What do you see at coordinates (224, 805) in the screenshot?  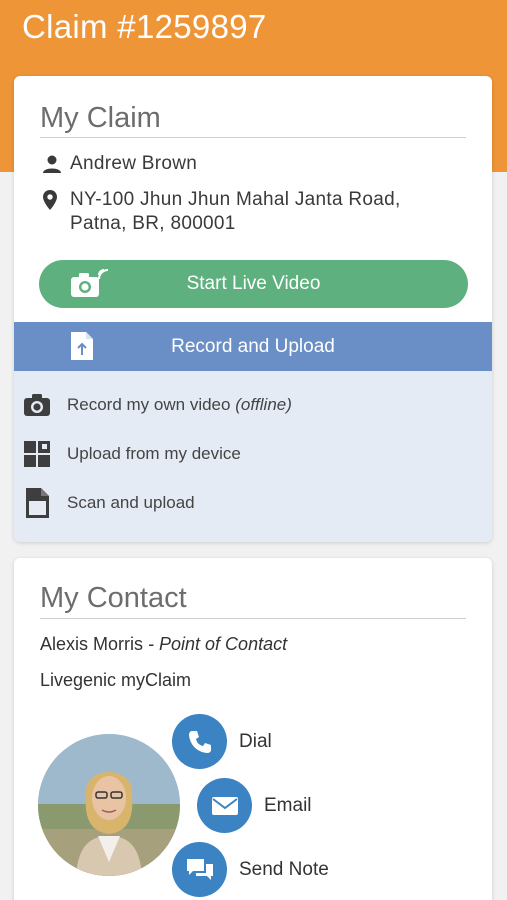 I see `envelope-icon` at bounding box center [224, 805].